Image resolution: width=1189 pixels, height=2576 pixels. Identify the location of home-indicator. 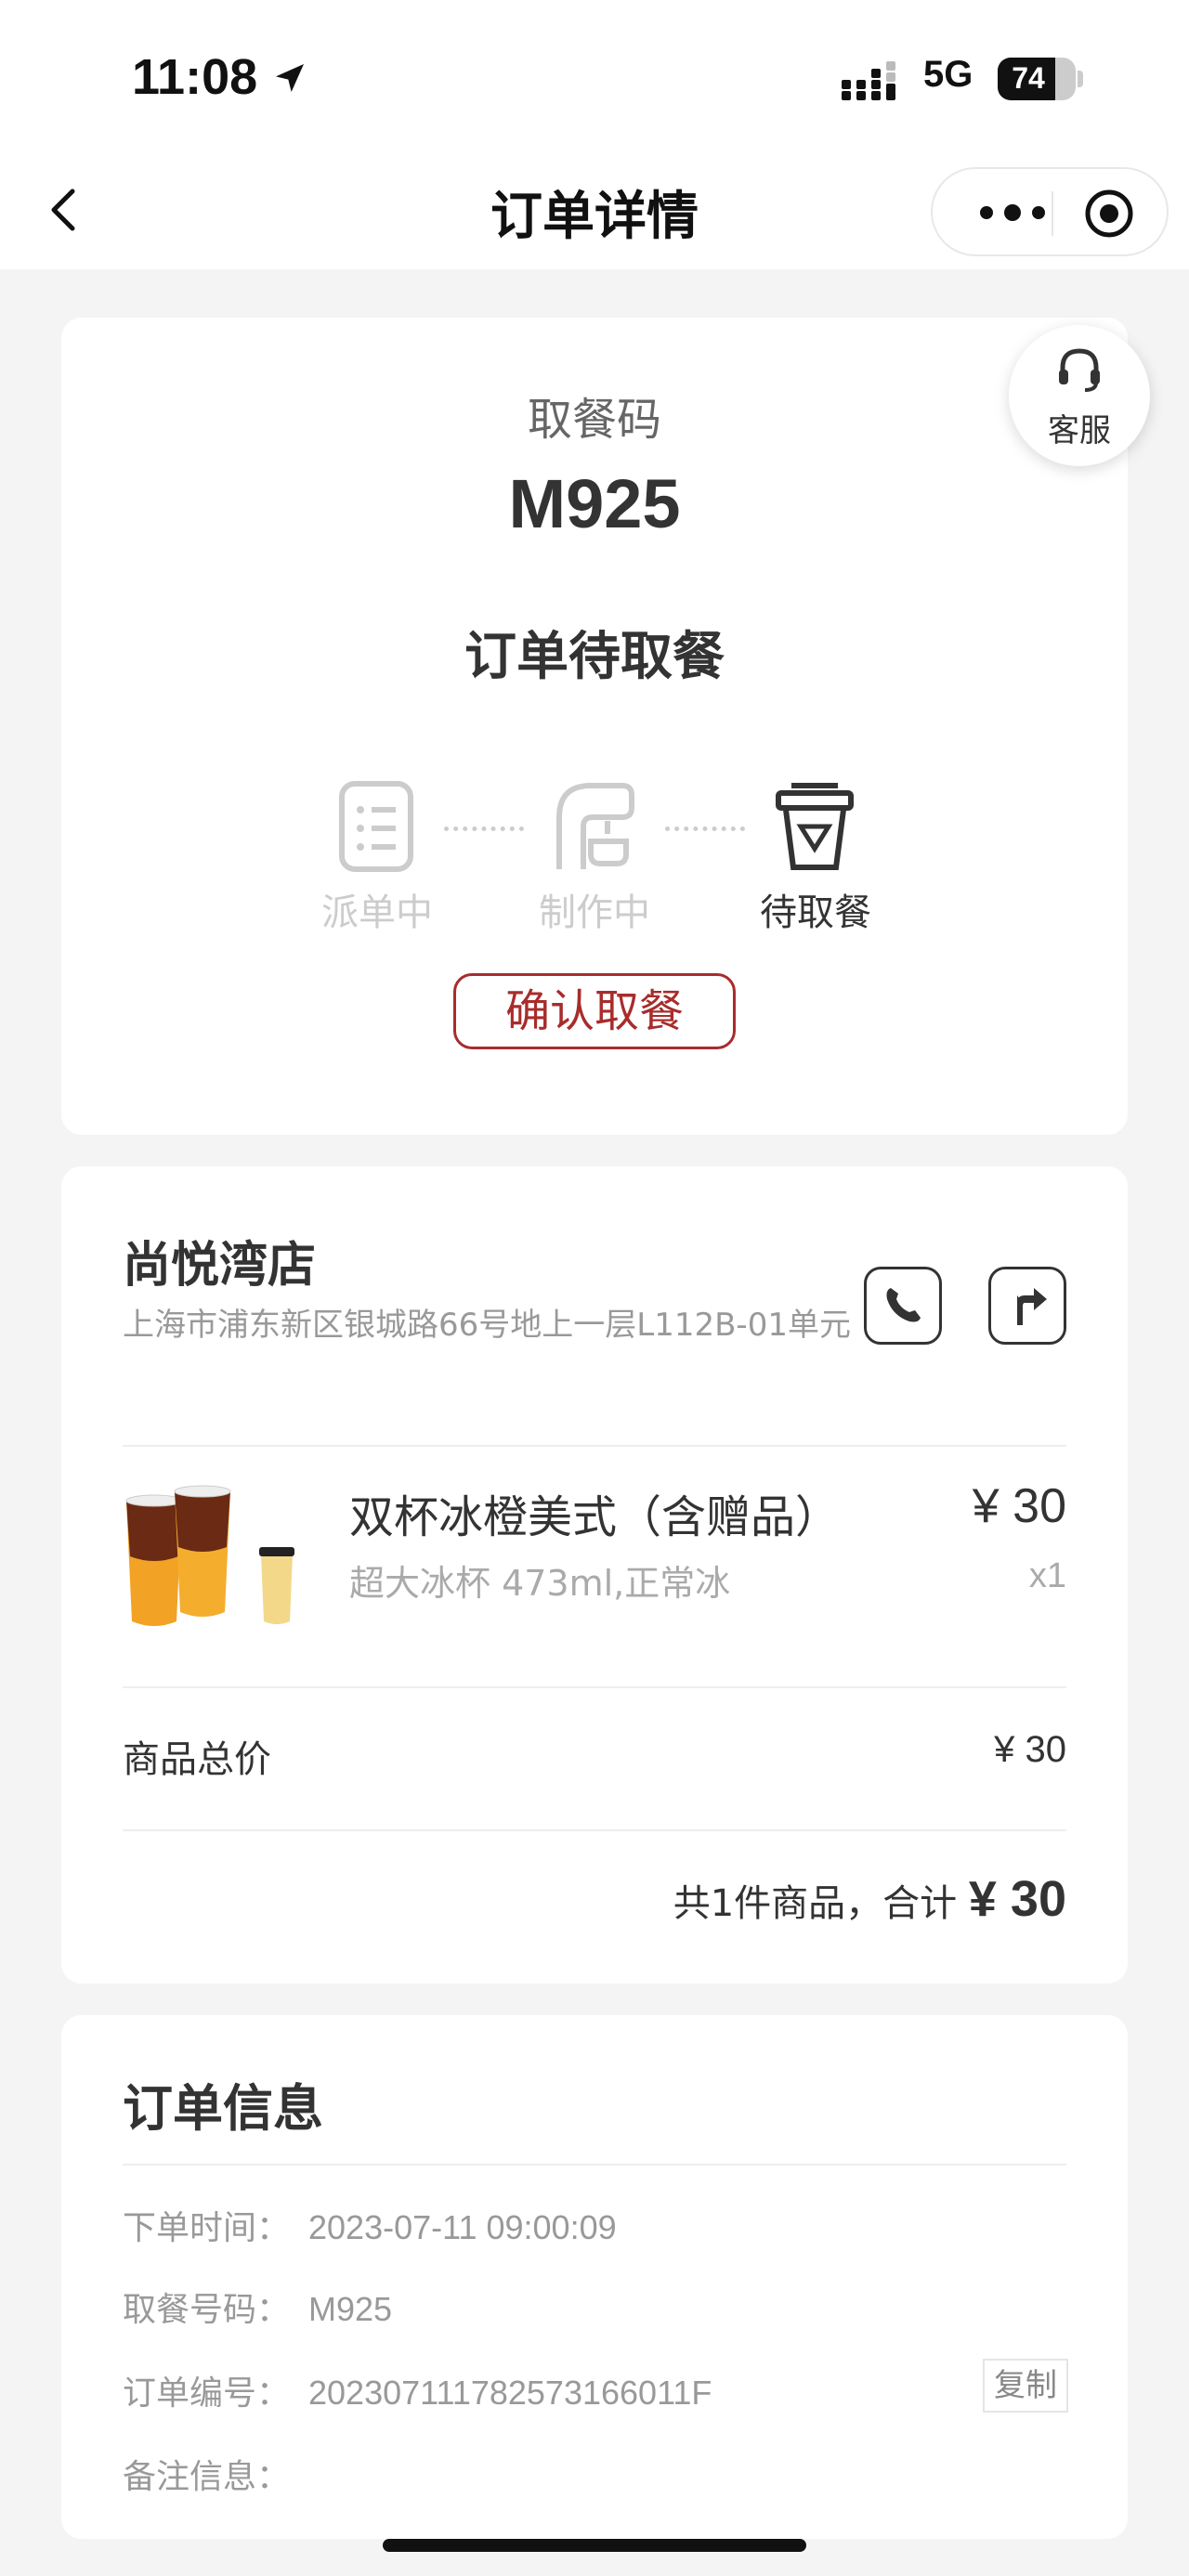
(594, 2545).